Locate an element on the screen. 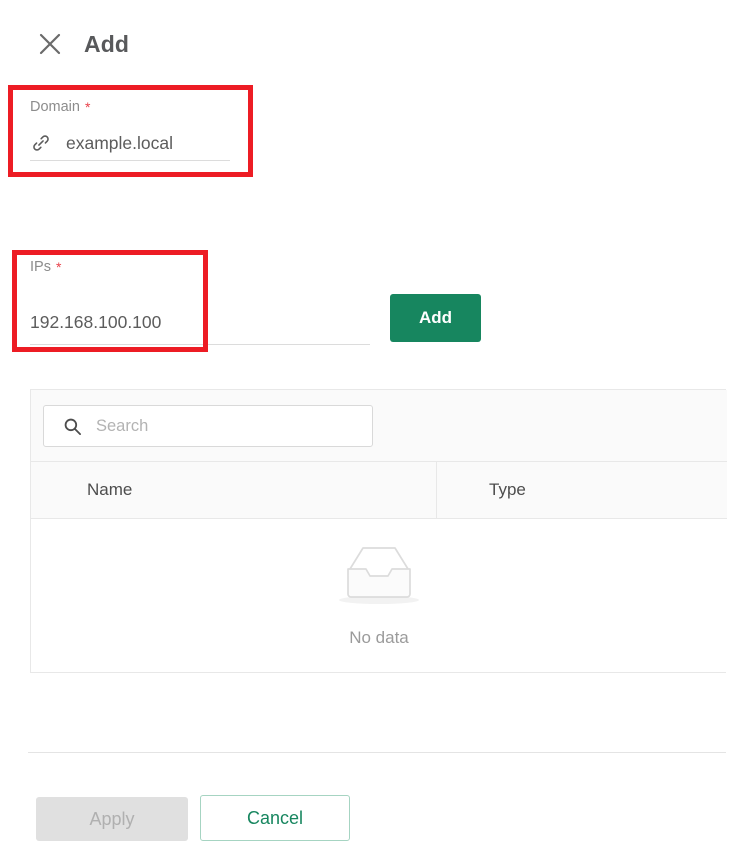  inbox-icon is located at coordinates (379, 575).